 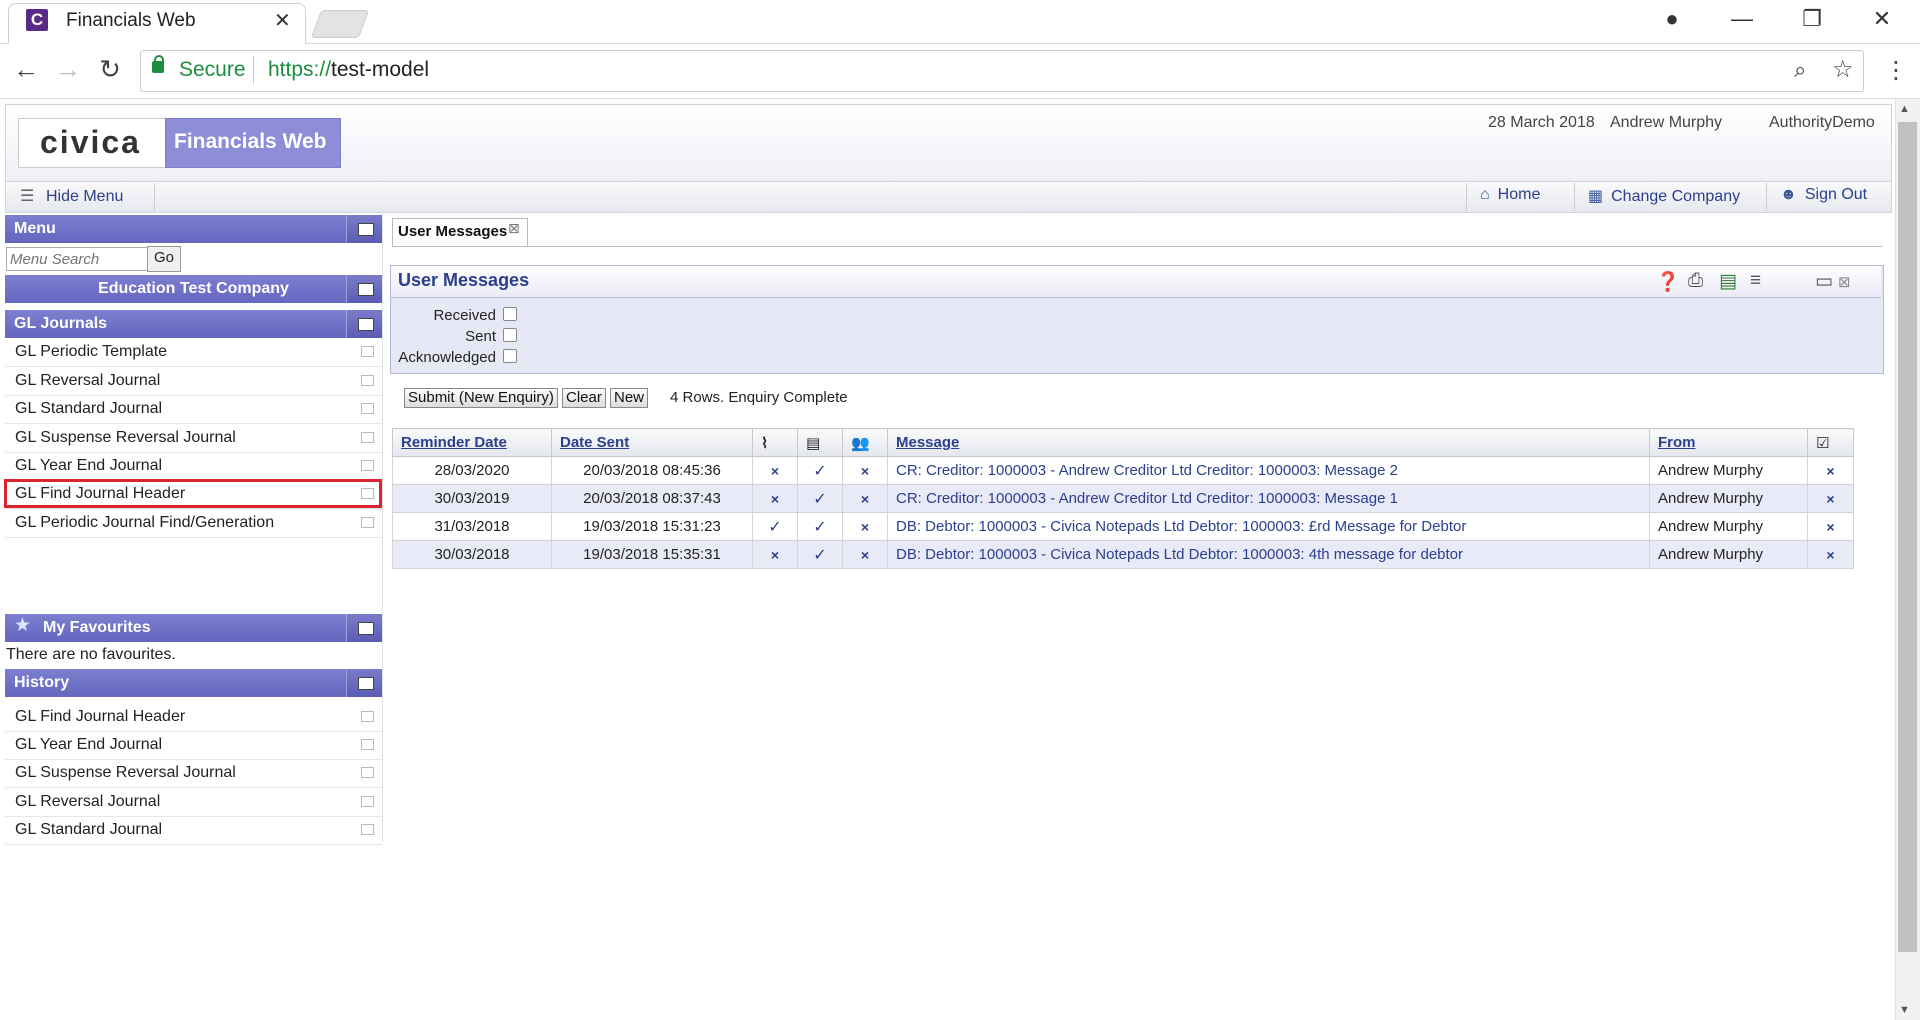 What do you see at coordinates (1844, 282) in the screenshot?
I see `panel-close-icon: ⊠` at bounding box center [1844, 282].